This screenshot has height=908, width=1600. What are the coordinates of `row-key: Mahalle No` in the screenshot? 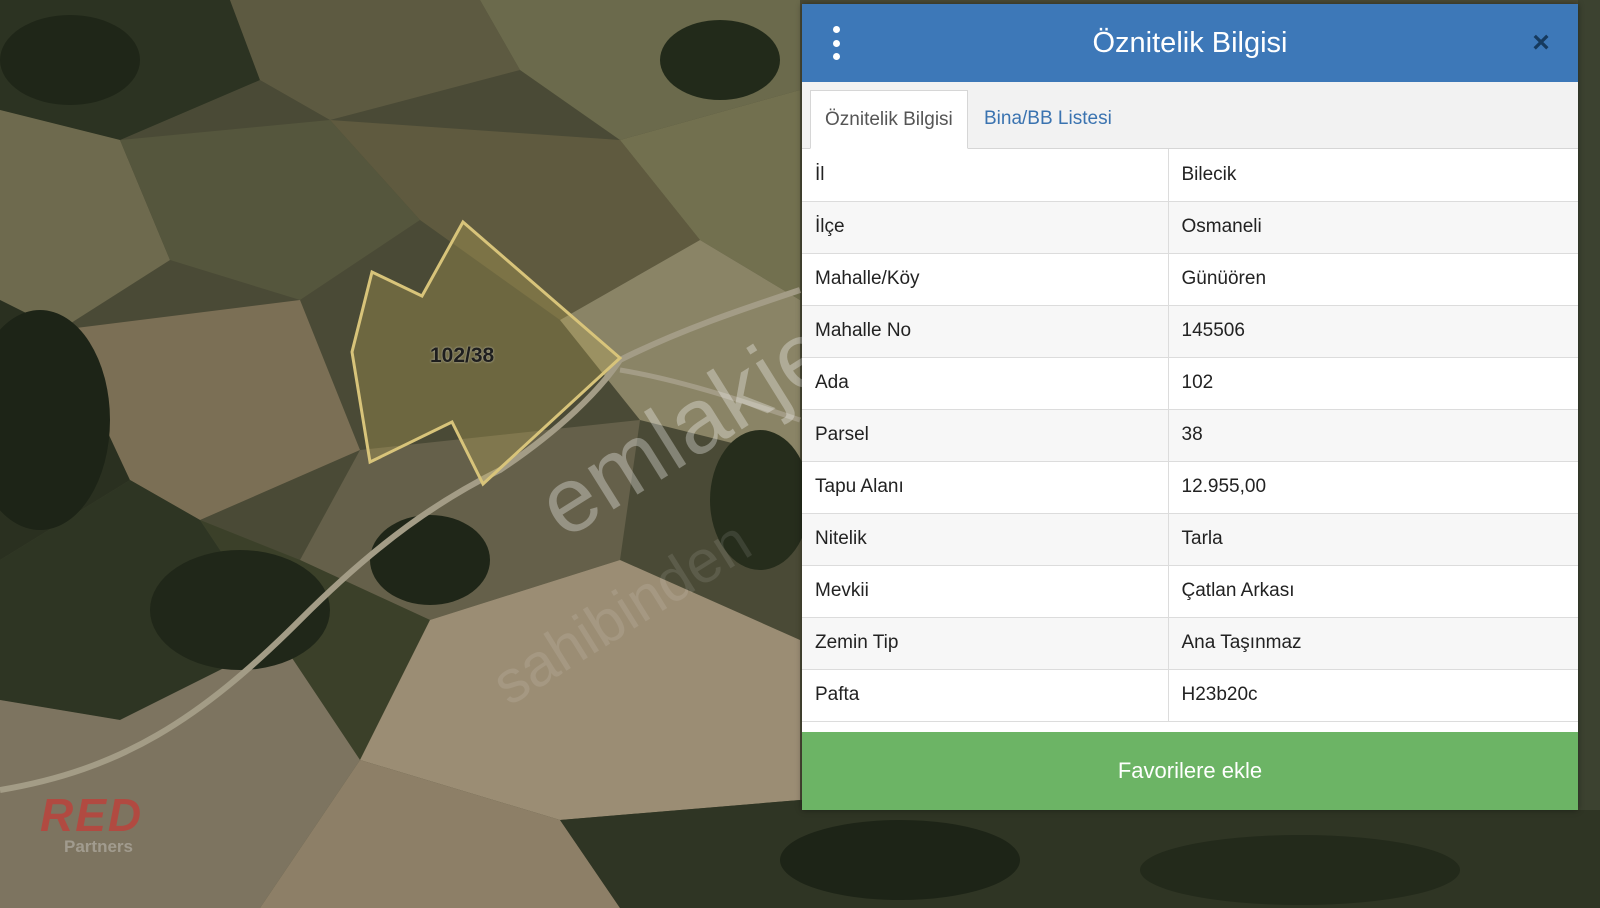 It's located at (985, 331).